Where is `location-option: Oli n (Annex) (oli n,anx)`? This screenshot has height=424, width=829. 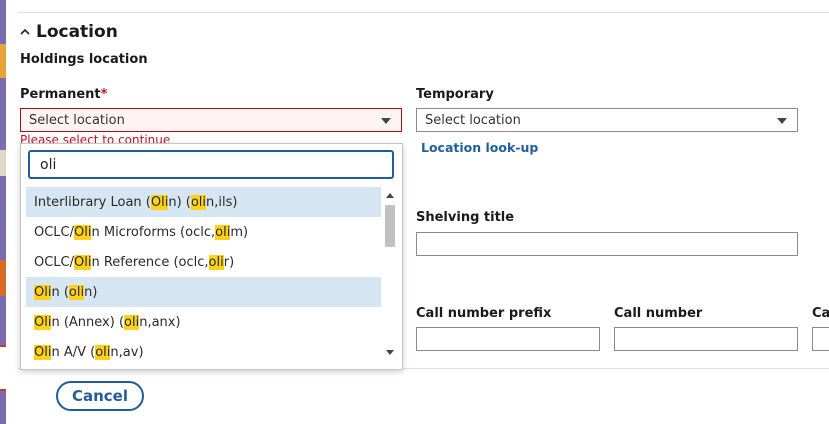
location-option: Oli n (Annex) (oli n,anx) is located at coordinates (203, 322).